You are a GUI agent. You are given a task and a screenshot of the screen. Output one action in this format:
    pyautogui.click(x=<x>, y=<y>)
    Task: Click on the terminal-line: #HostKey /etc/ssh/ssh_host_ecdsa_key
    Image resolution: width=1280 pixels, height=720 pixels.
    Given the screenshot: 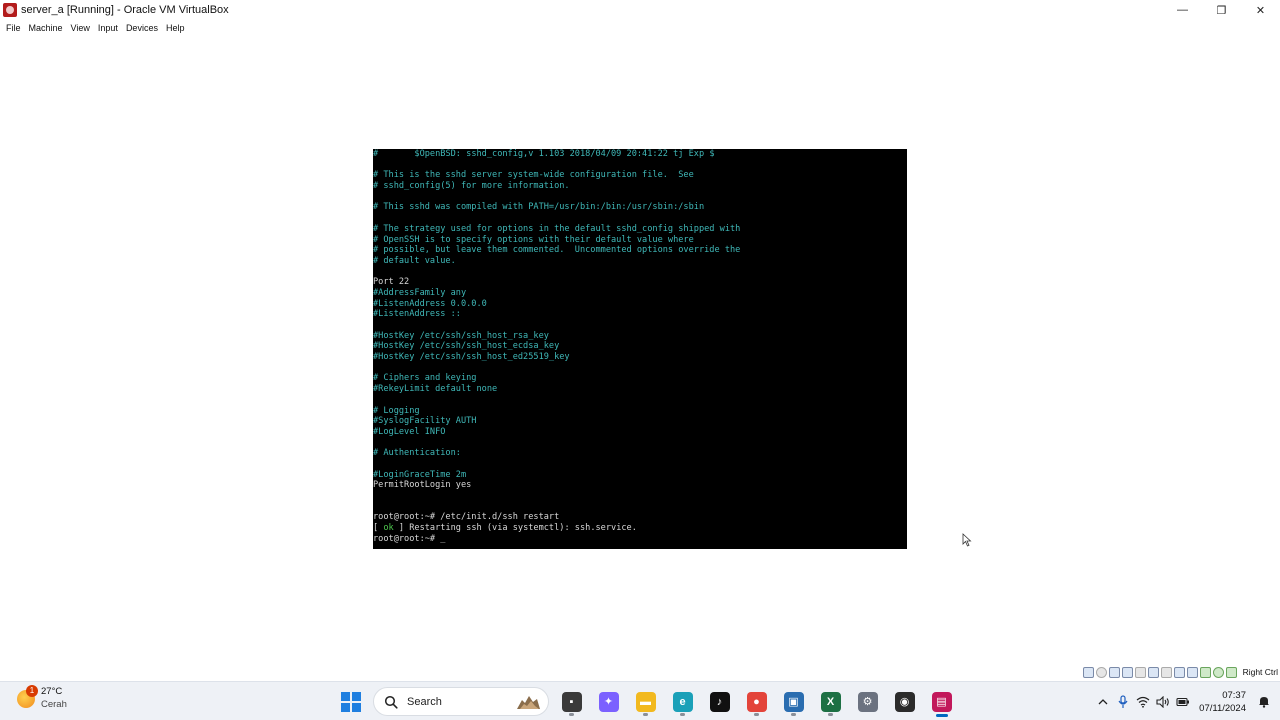 What is the action you would take?
    pyautogui.click(x=466, y=346)
    